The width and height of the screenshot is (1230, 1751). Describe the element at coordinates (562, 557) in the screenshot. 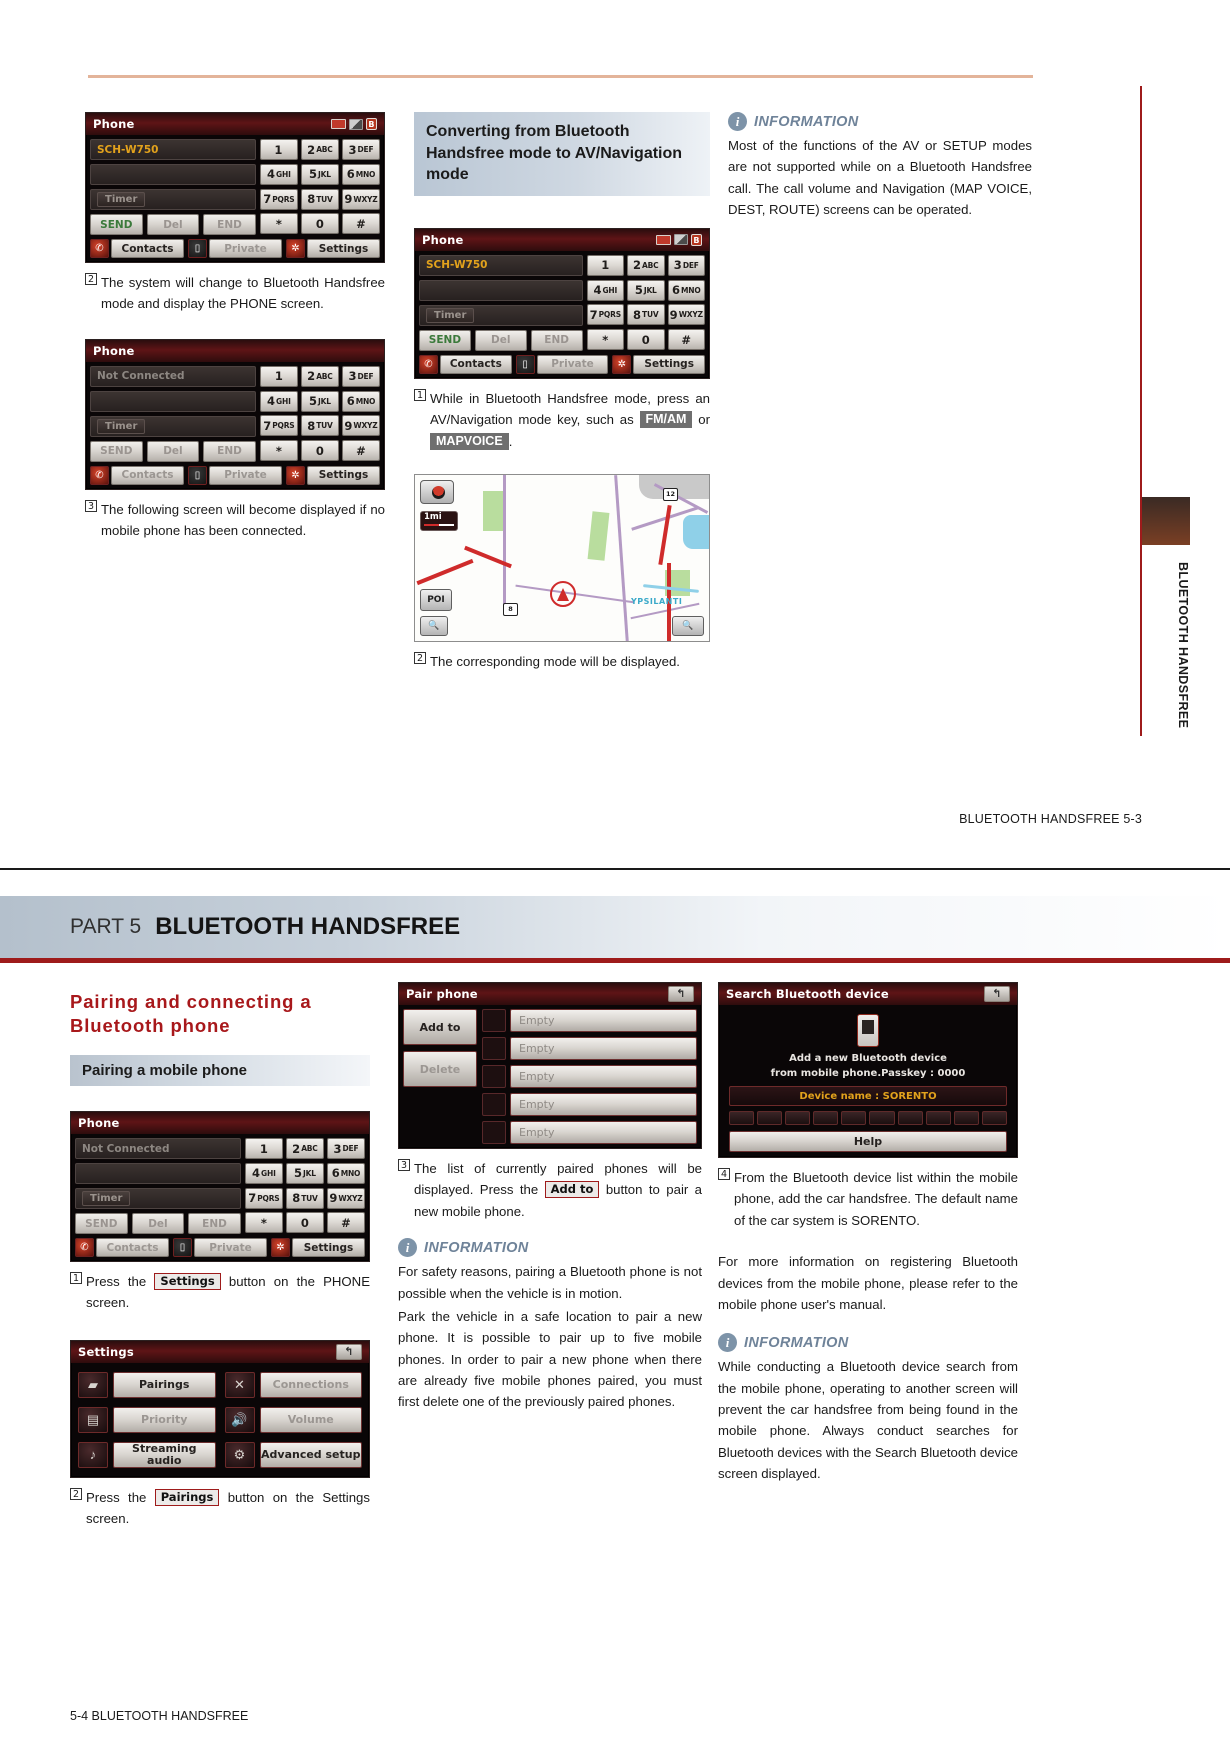

I see `navigation-map-screenshot: 1mi POI 🔍 🔍 12 8 YPSILANTI` at that location.